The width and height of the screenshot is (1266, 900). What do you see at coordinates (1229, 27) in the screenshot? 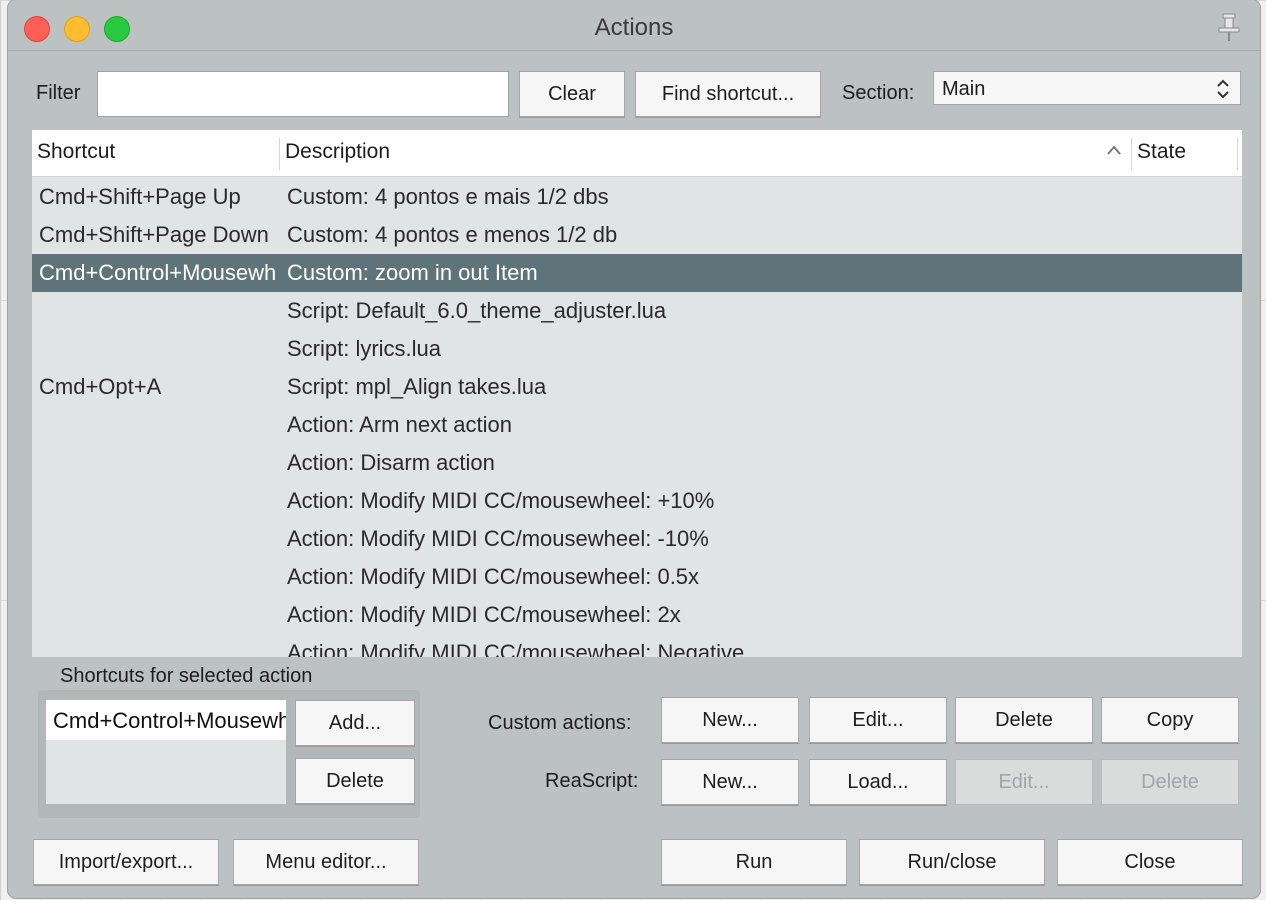
I see `pin-icon` at bounding box center [1229, 27].